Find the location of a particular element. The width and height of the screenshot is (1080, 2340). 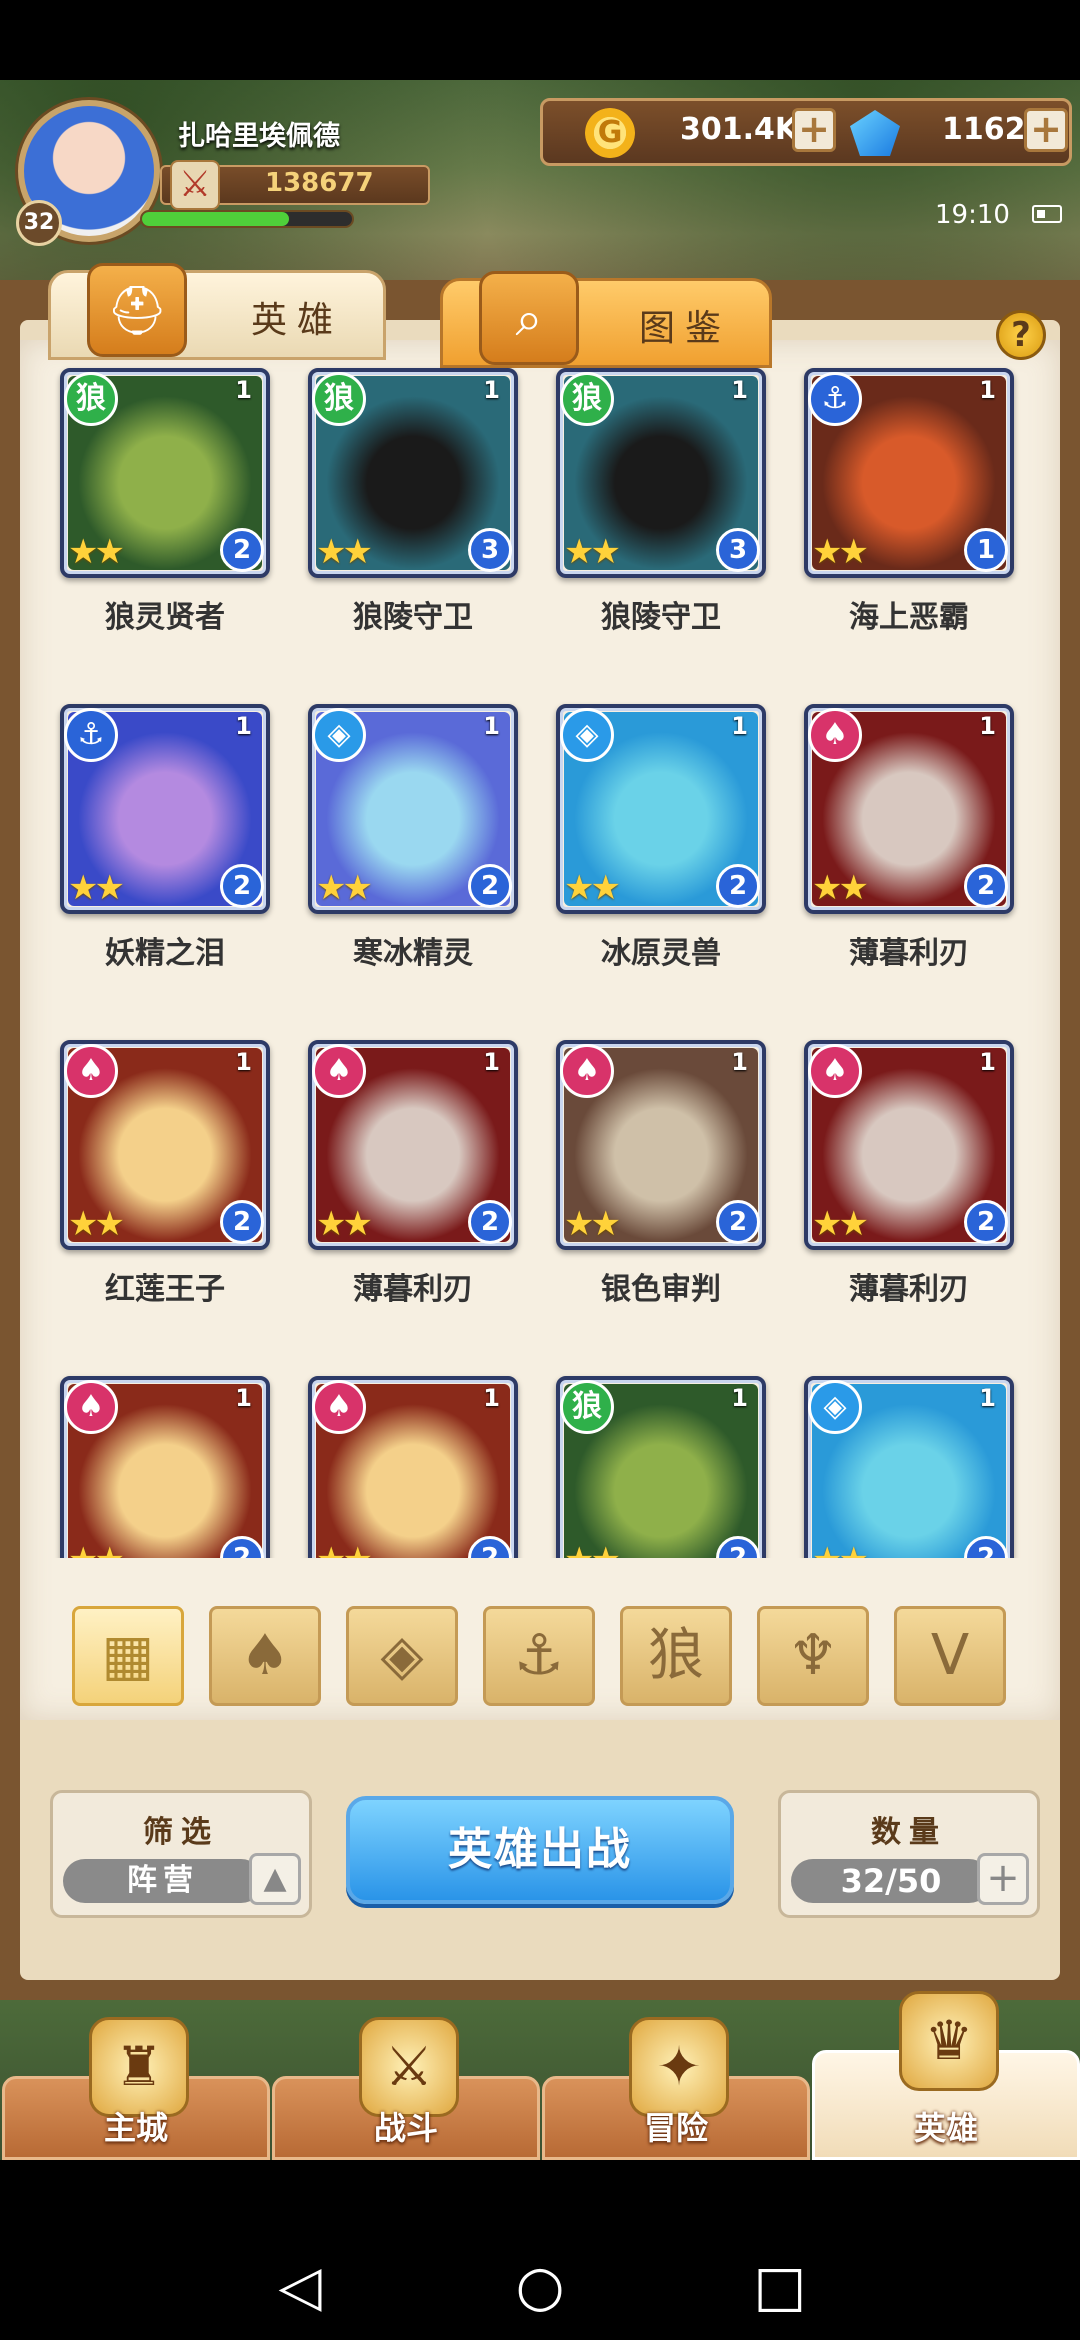

tab-heroes-label: 英雄 is located at coordinates (297, 320).